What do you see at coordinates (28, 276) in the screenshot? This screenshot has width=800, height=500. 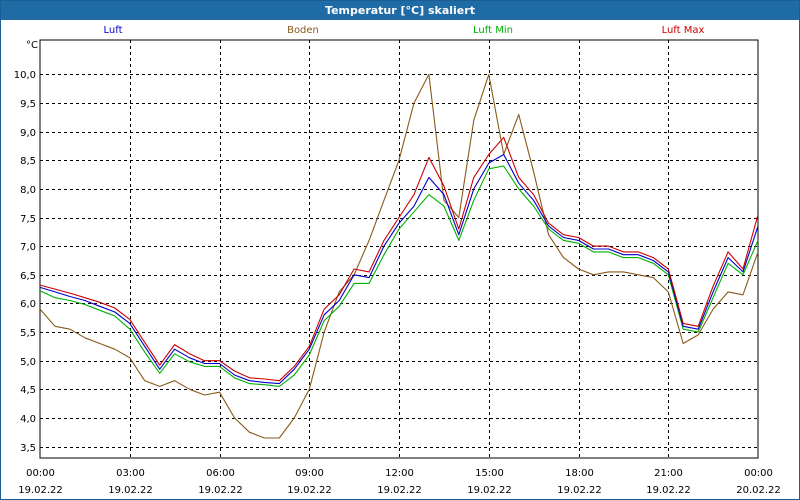 I see `y-tick-label: 6,5` at bounding box center [28, 276].